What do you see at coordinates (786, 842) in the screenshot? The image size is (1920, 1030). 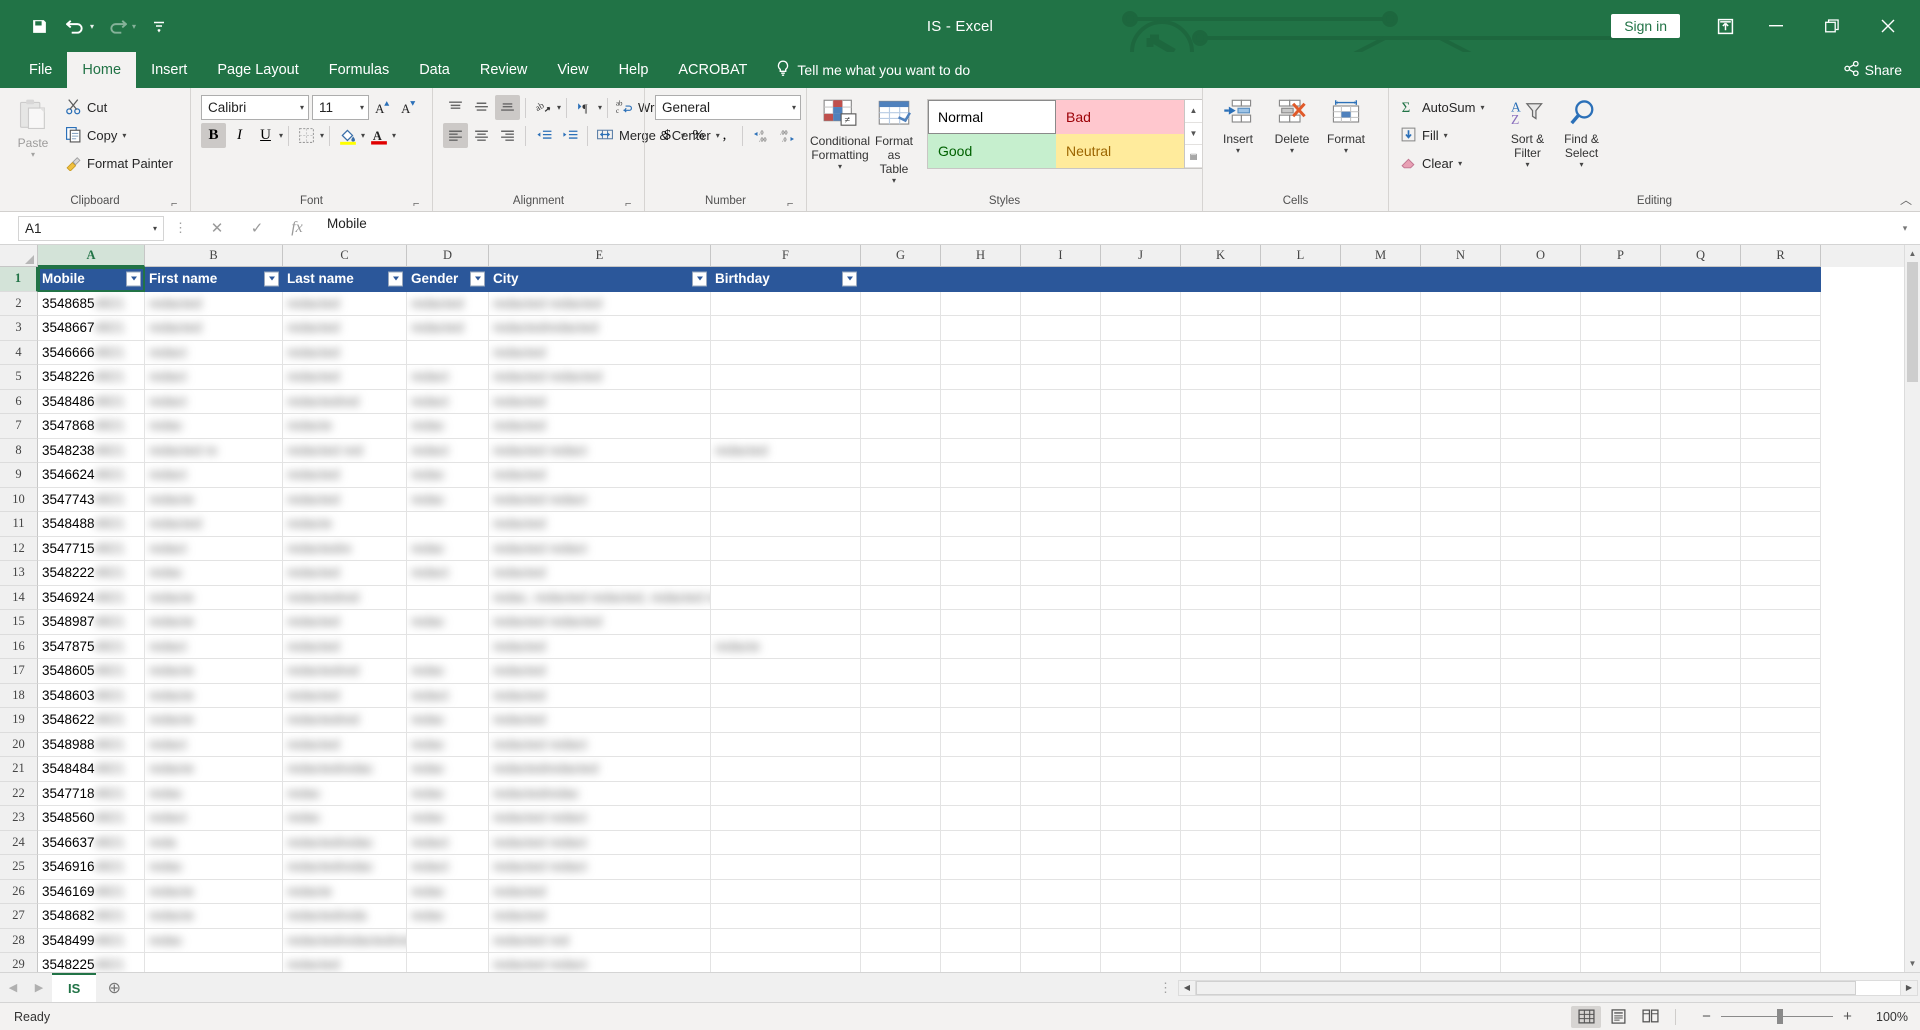 I see `cell-F24` at bounding box center [786, 842].